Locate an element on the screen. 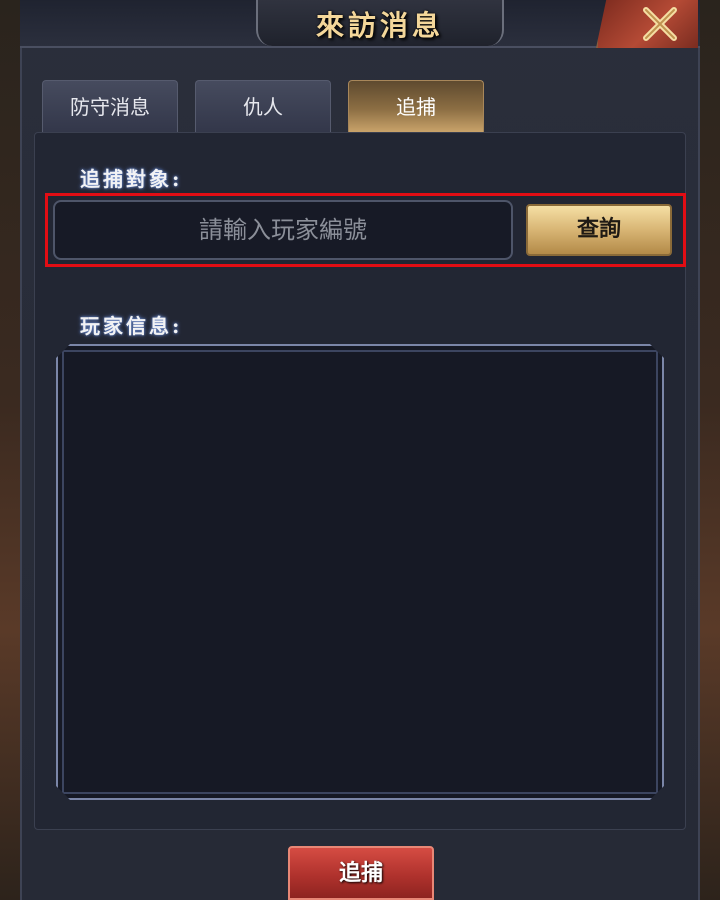 The height and width of the screenshot is (900, 720). arrest-target-label: 追捕對象: is located at coordinates (131, 179).